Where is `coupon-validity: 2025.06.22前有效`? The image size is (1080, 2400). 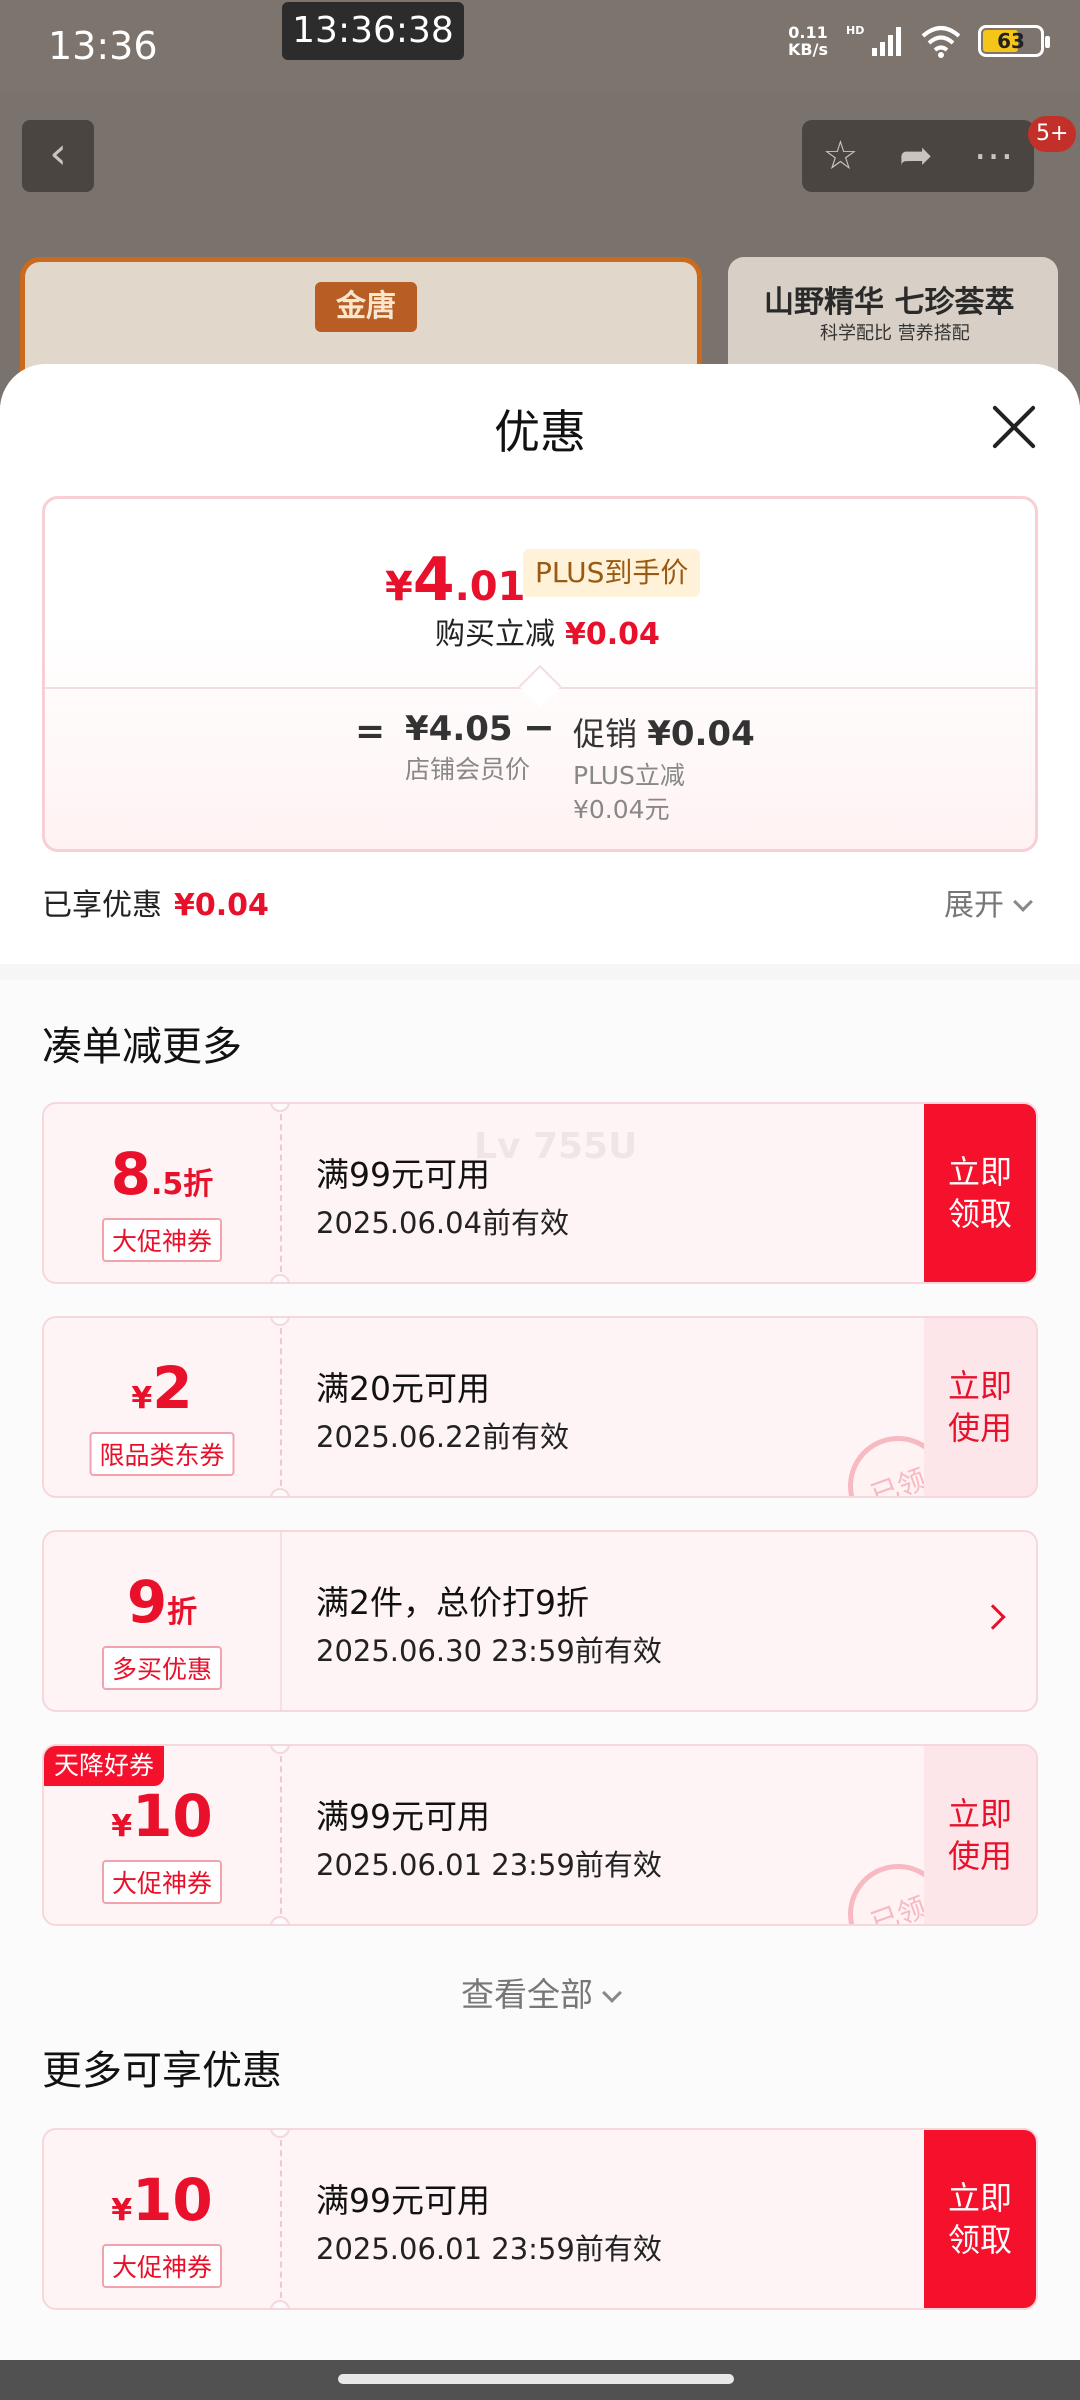
coupon-validity: 2025.06.22前有效 is located at coordinates (443, 1437).